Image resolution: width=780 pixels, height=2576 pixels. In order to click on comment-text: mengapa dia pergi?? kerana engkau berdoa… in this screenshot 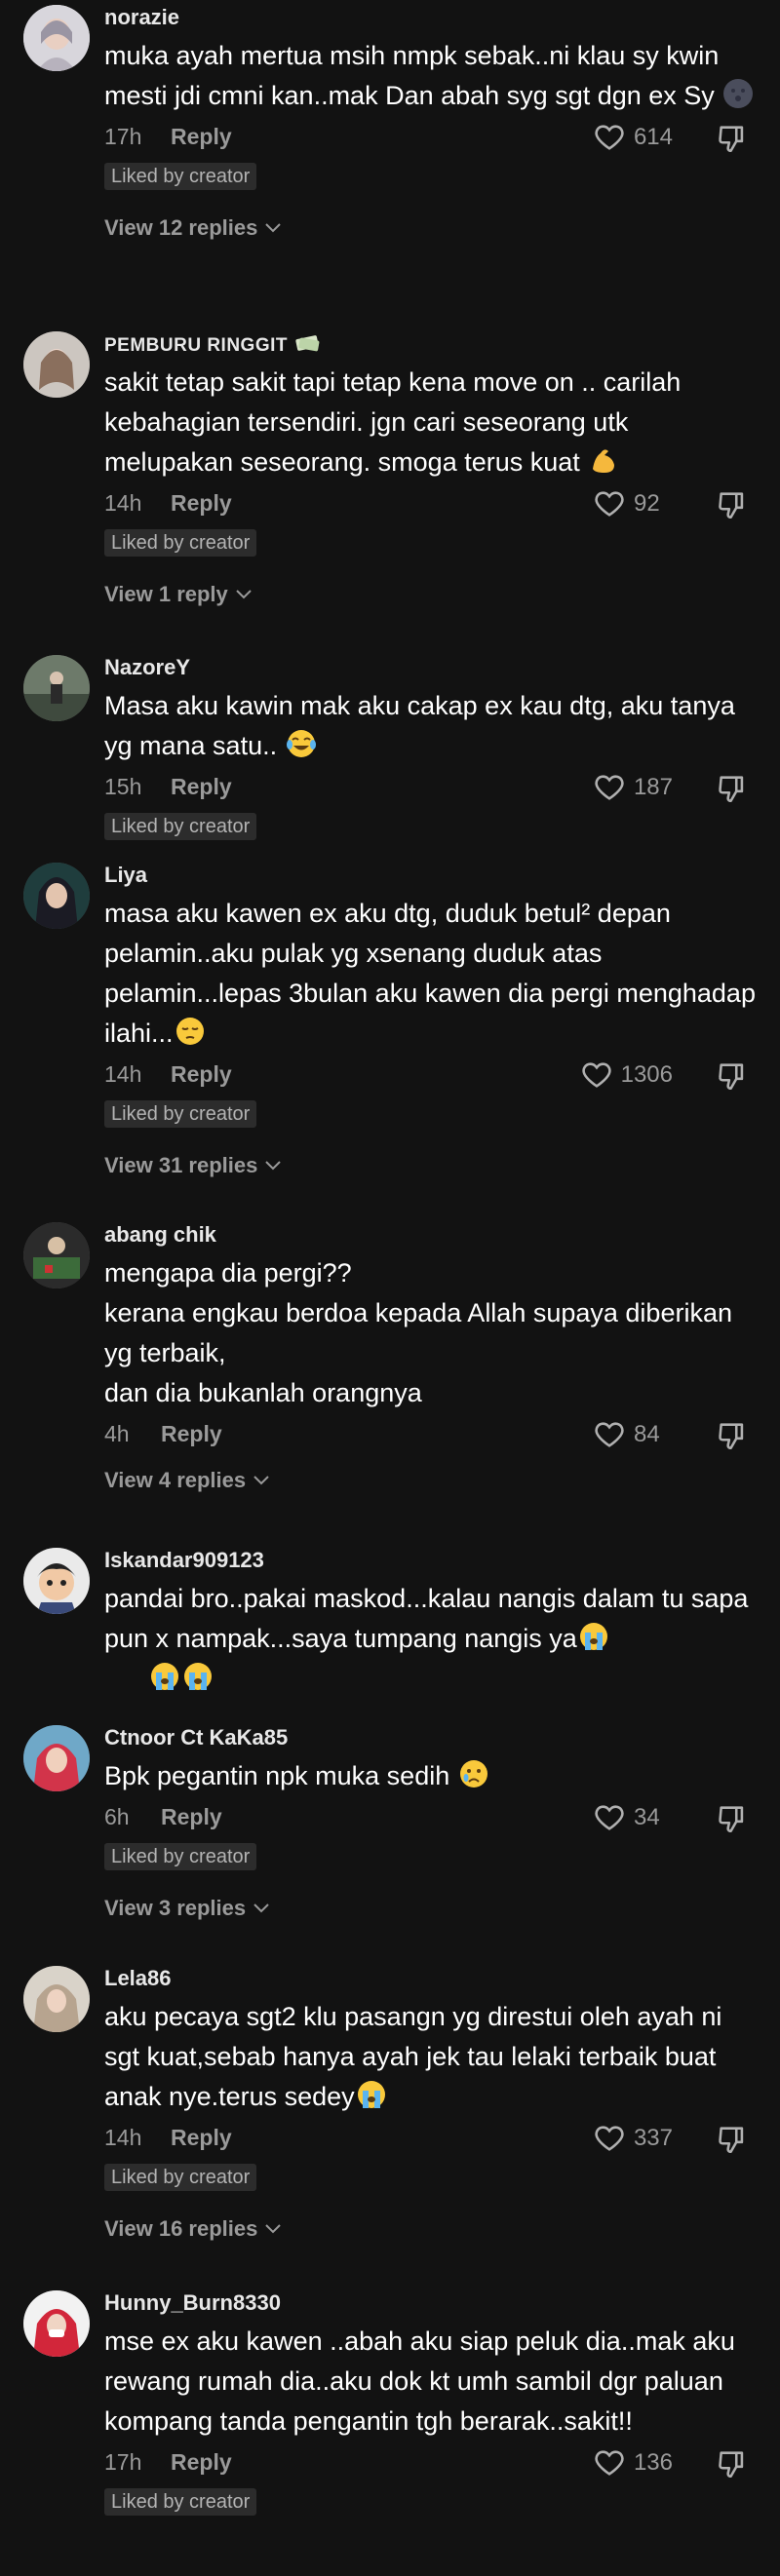, I will do `click(418, 1332)`.